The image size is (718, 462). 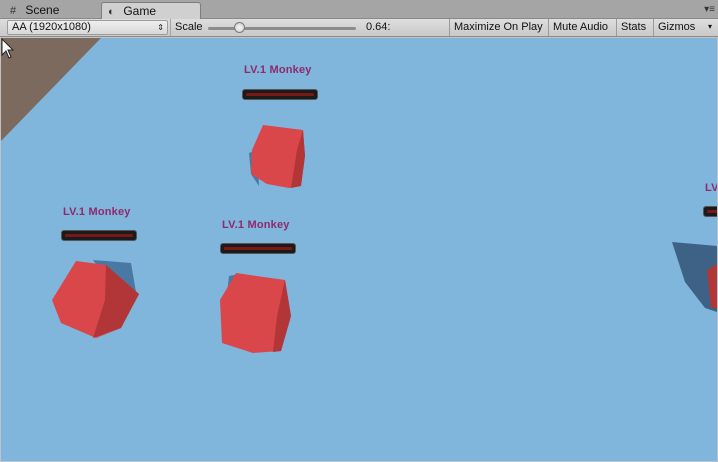 I want to click on stats-button: Stats, so click(x=634, y=27).